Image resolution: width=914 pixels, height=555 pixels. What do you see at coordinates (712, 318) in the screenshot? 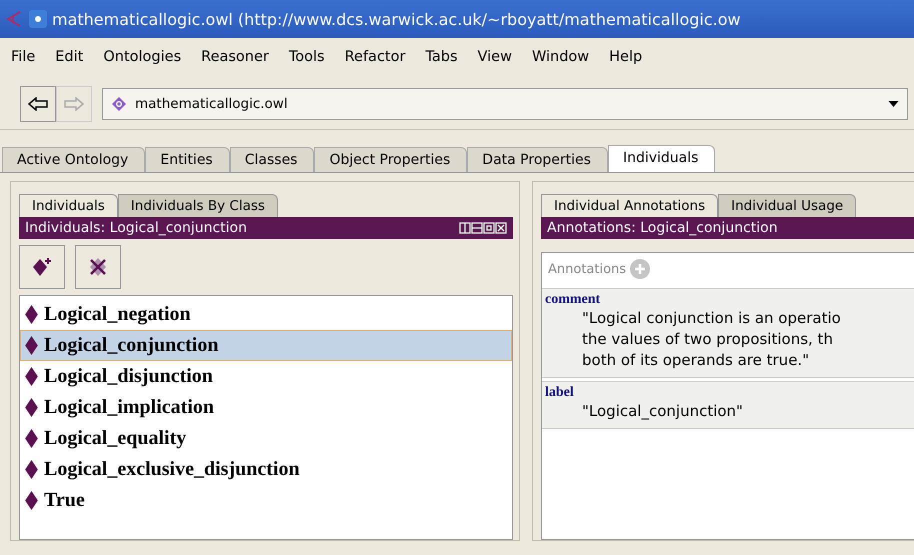
I see `annotation-value: "Logical conjunction is an operatio` at bounding box center [712, 318].